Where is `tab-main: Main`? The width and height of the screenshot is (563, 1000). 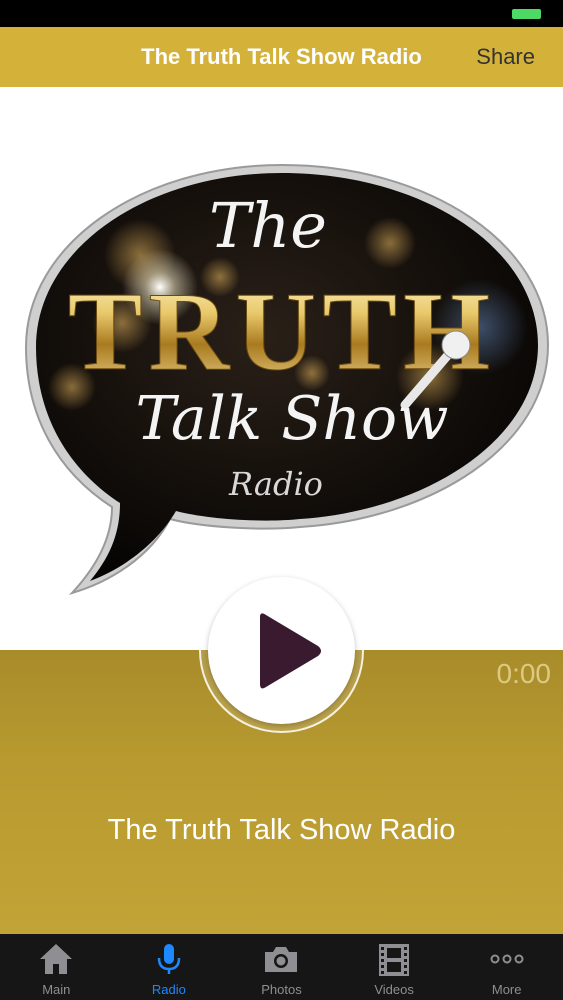 tab-main: Main is located at coordinates (56, 967).